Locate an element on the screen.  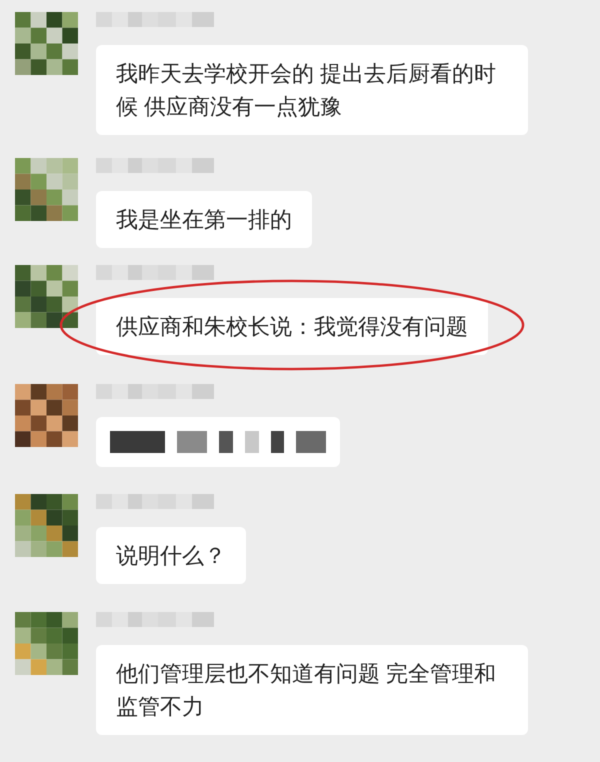
message-bubble: 供应商和朱校长说：我觉得没有问题 is located at coordinates (292, 326).